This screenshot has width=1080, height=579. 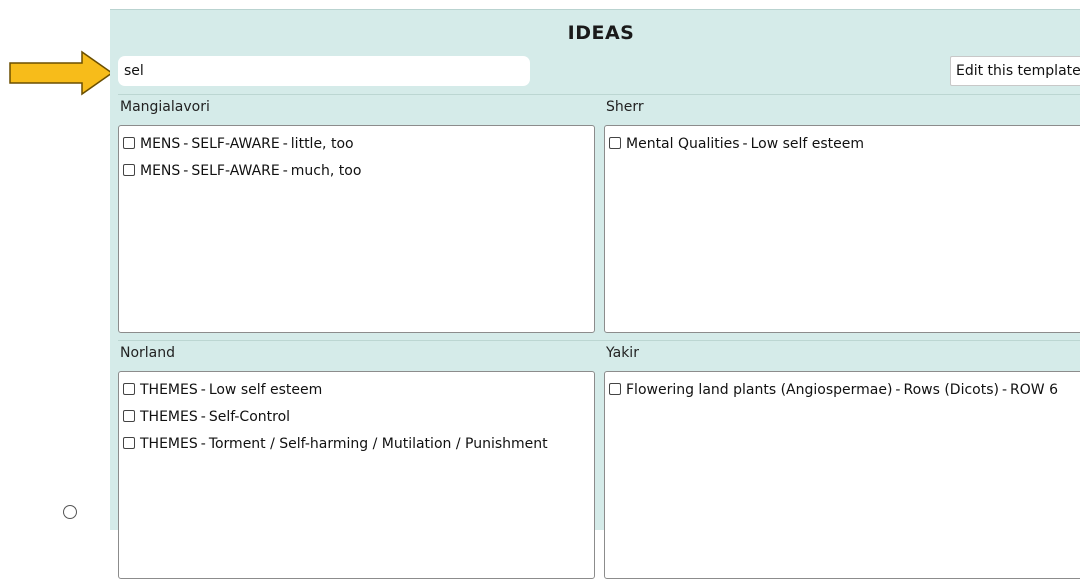 I want to click on list-item: THEMES - Low self esteem, so click(x=356, y=390).